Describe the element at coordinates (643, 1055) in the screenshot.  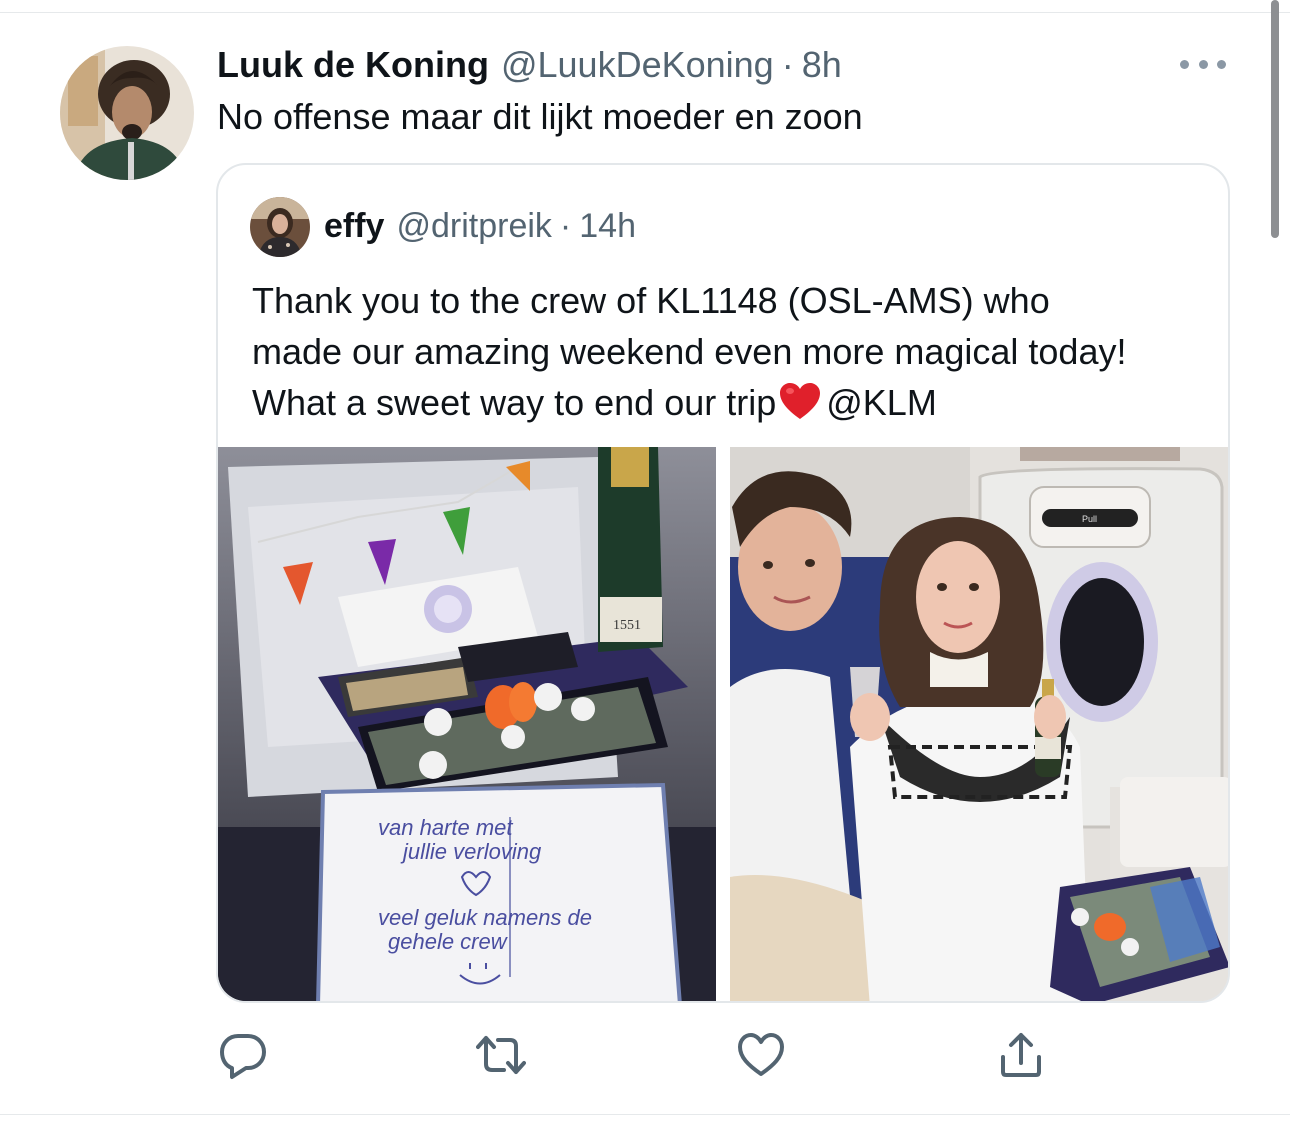
I see `tweet-action-bar` at that location.